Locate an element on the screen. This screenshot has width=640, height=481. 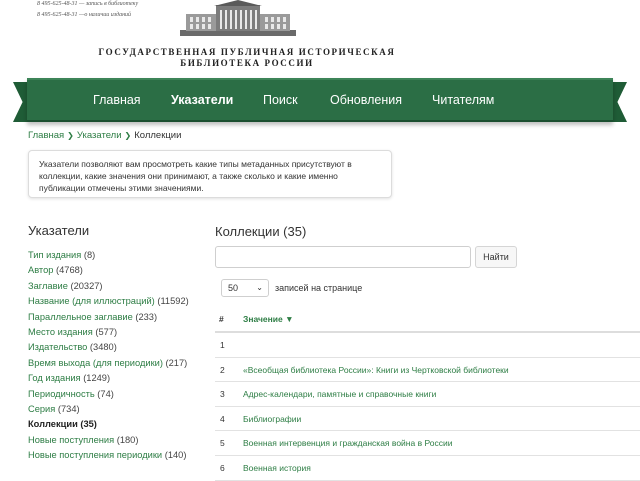
sidebar-item-series: Серия (734) is located at coordinates (108, 409).